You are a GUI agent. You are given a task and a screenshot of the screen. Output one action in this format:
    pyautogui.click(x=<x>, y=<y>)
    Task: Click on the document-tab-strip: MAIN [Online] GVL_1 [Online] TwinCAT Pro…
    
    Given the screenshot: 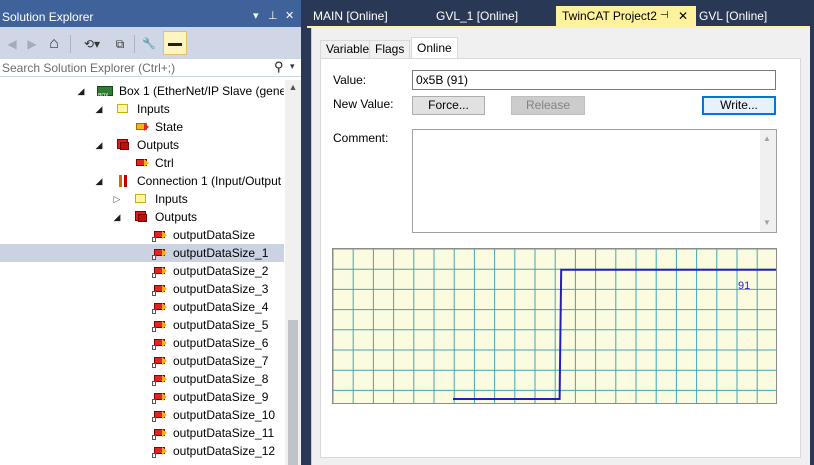 What is the action you would take?
    pyautogui.click(x=560, y=17)
    